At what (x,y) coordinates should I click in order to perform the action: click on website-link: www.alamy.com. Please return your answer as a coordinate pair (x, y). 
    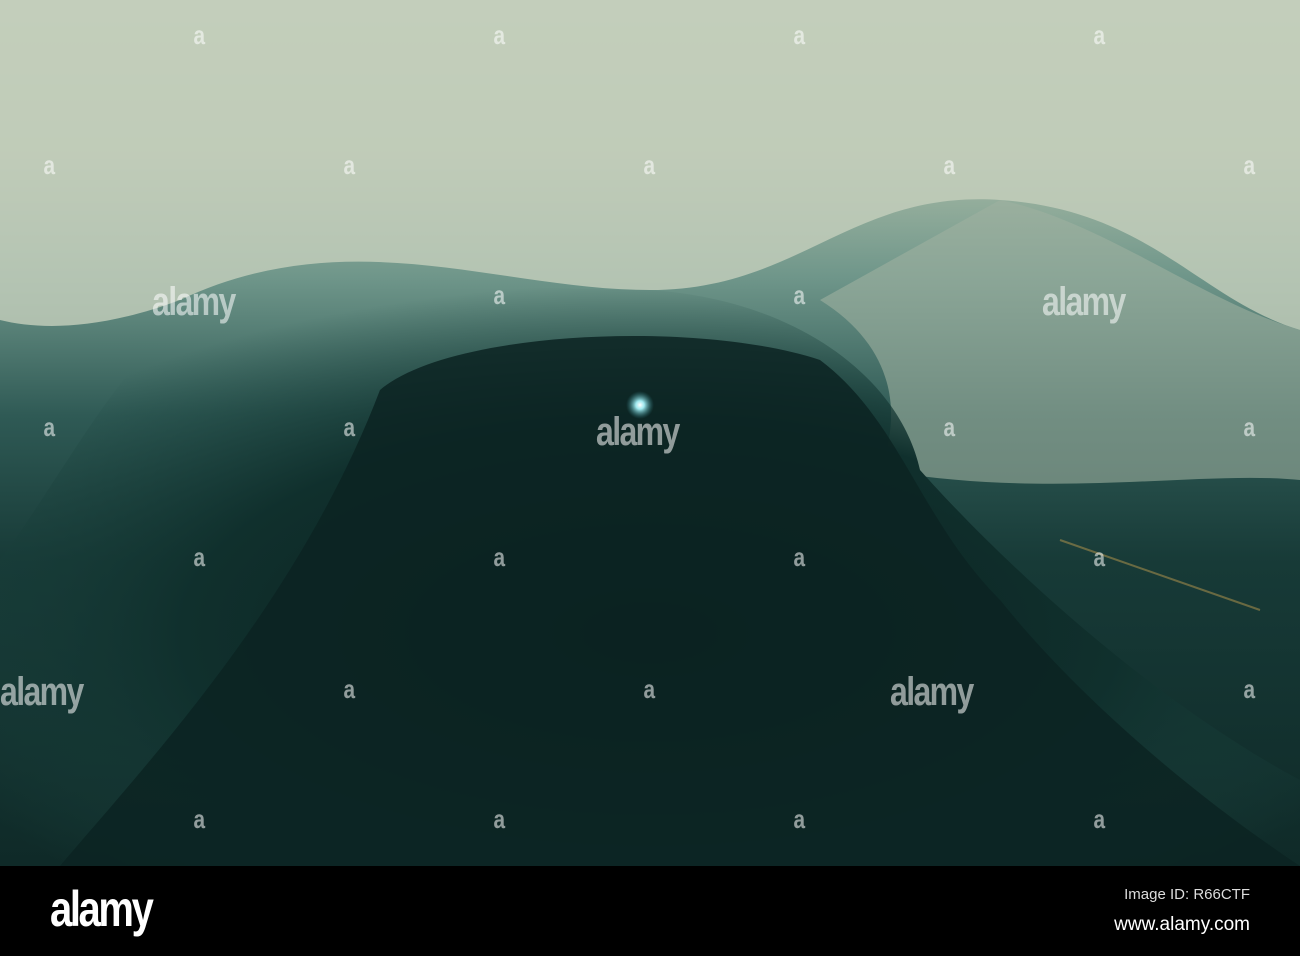
    Looking at the image, I should click on (1182, 925).